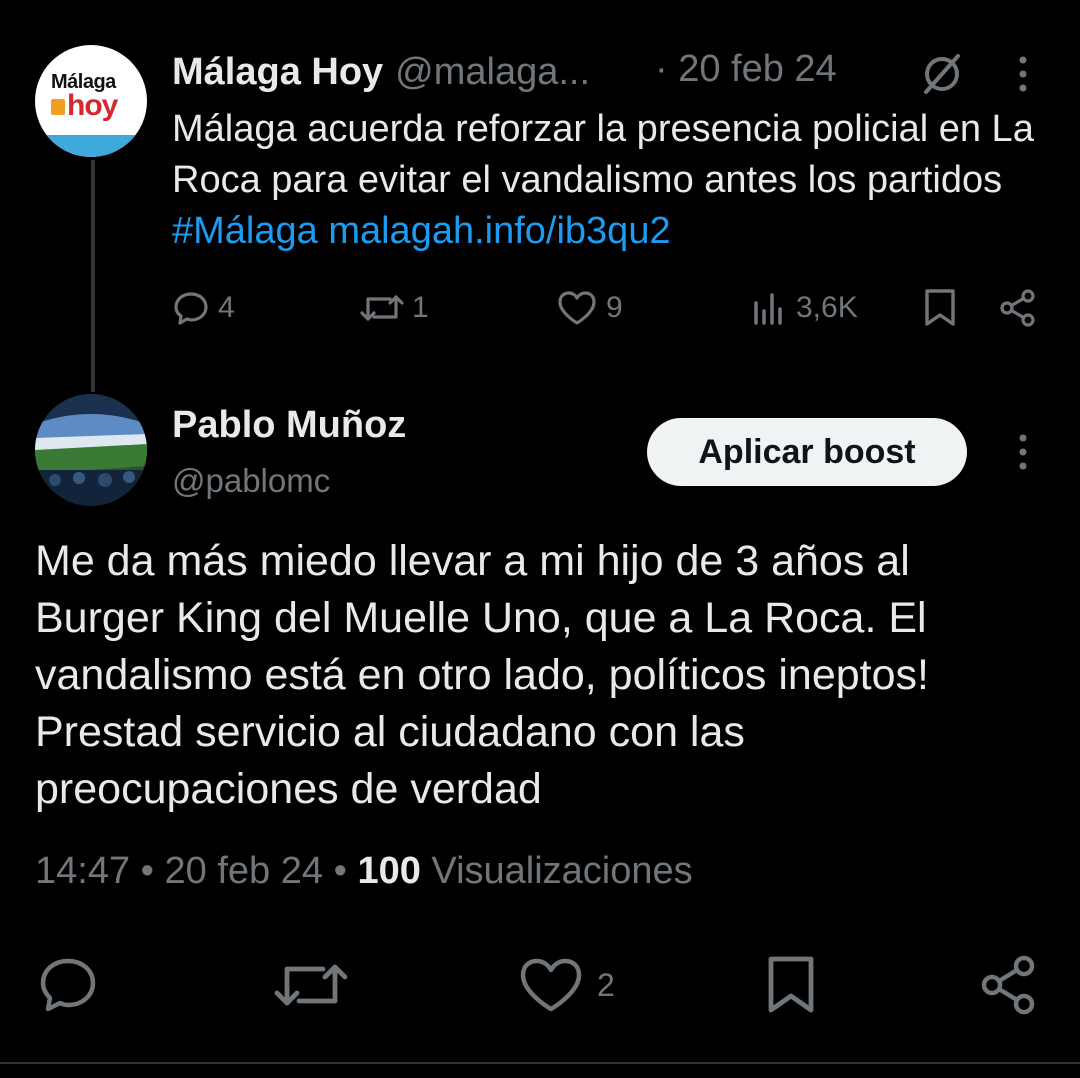 This screenshot has width=1080, height=1078. I want to click on tweet-date: 20 feb 24, so click(244, 871).